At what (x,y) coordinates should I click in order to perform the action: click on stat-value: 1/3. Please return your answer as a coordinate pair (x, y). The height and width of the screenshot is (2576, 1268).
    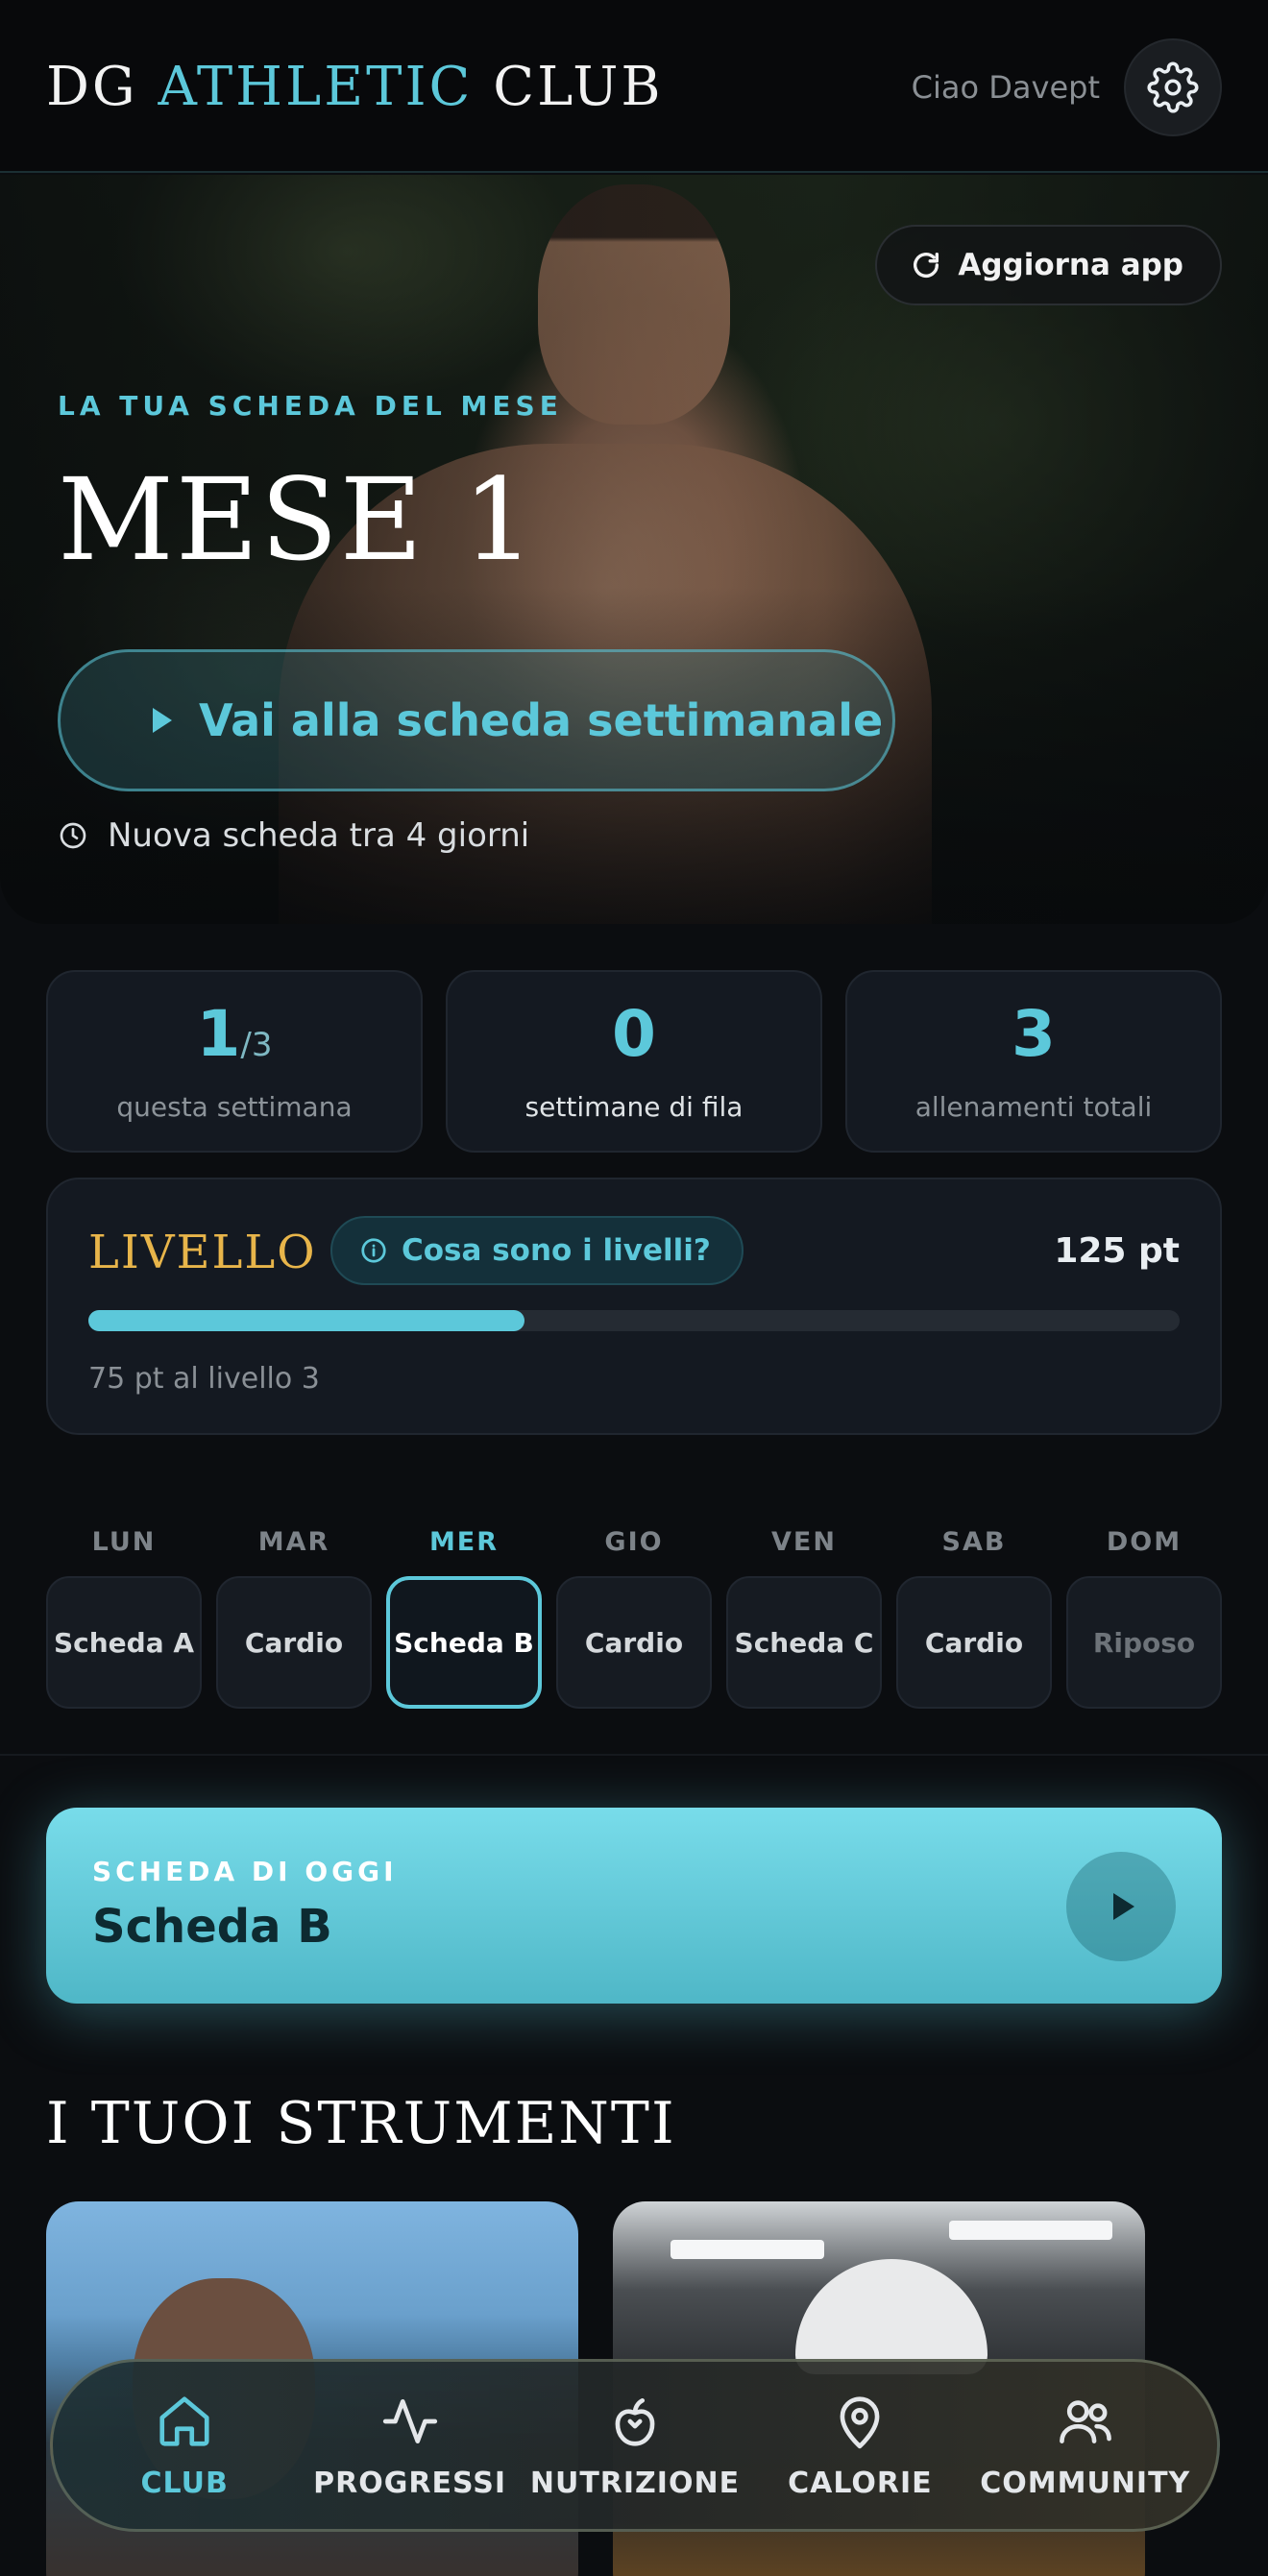
    Looking at the image, I should click on (234, 1034).